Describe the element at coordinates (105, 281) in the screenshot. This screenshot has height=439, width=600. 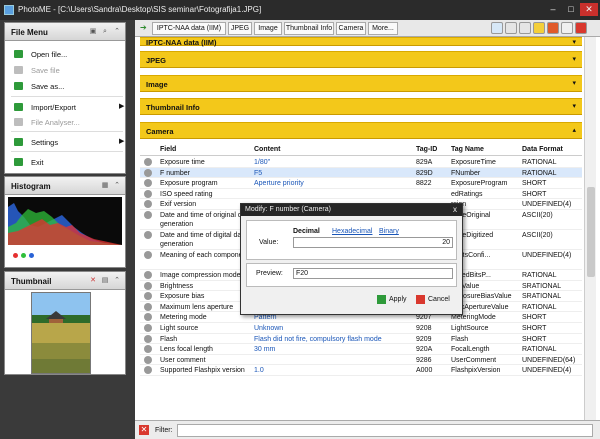
I see `export-icon: ▤` at that location.